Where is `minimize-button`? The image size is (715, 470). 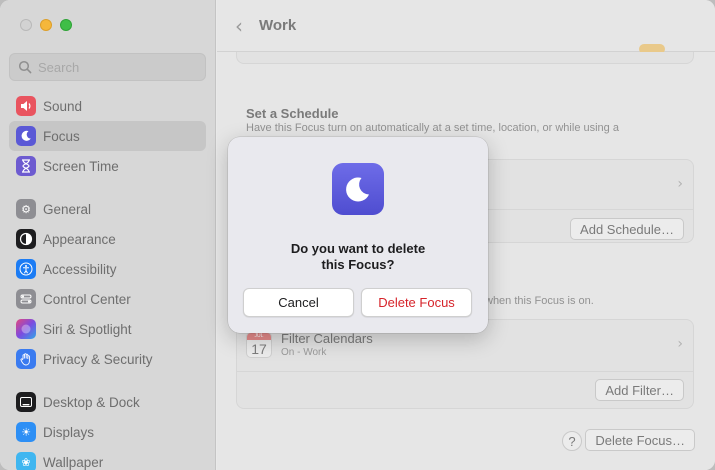 minimize-button is located at coordinates (46, 25).